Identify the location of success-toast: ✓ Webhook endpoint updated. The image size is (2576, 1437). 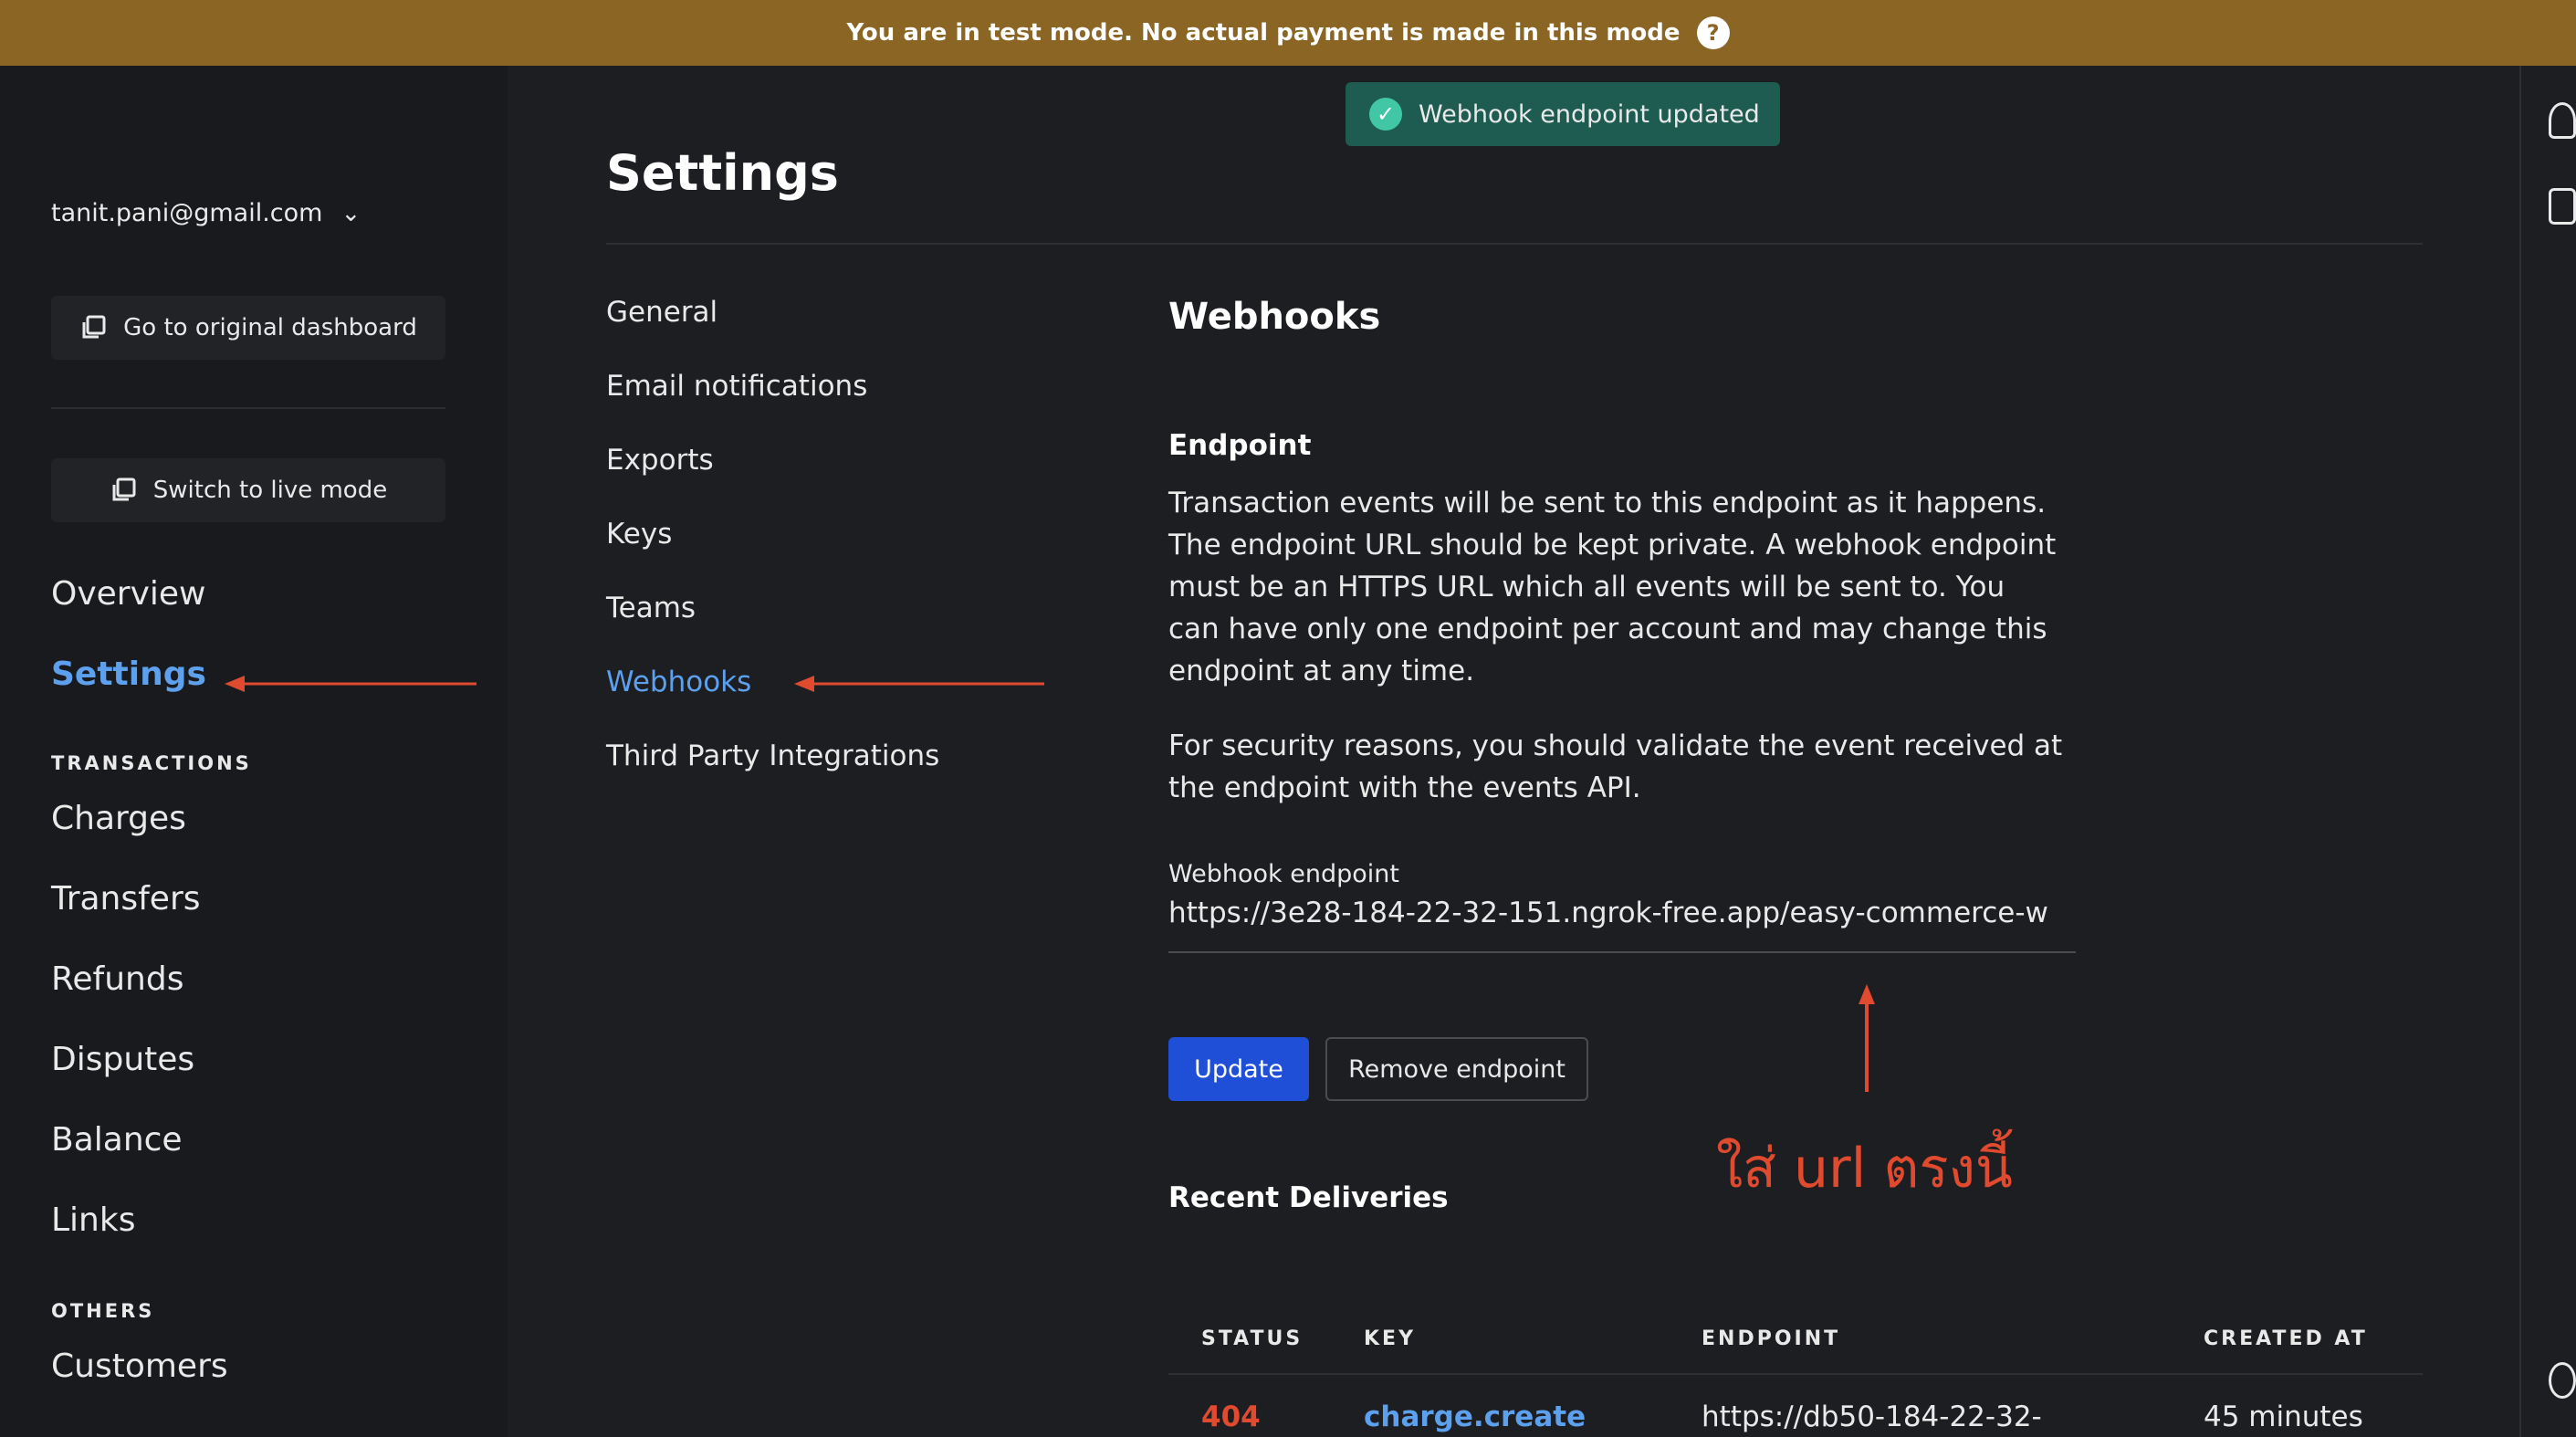
(1563, 114).